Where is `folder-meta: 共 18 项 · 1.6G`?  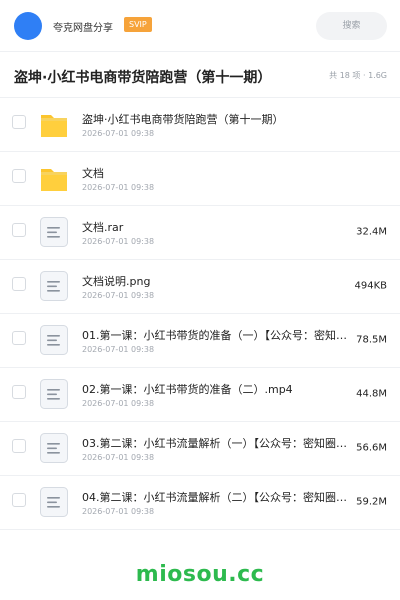 folder-meta: 共 18 项 · 1.6G is located at coordinates (358, 75).